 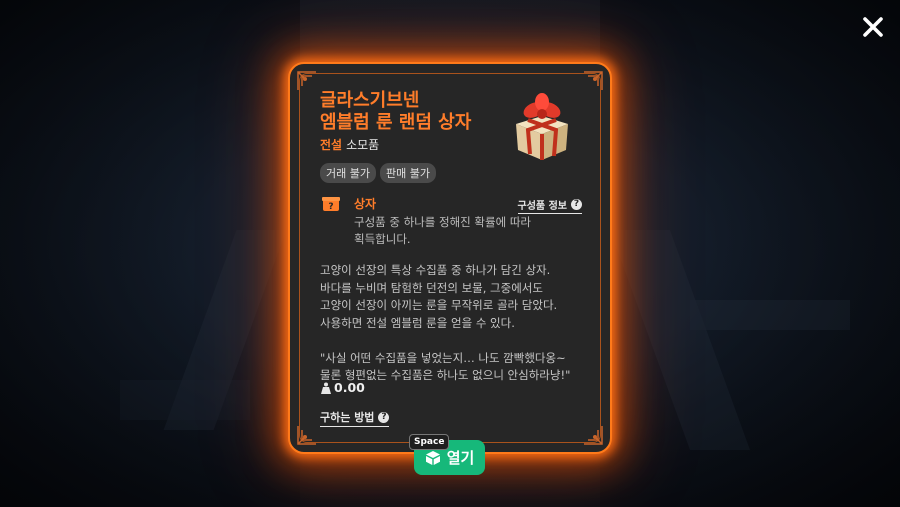 I want to click on weight-icon, so click(x=326, y=388).